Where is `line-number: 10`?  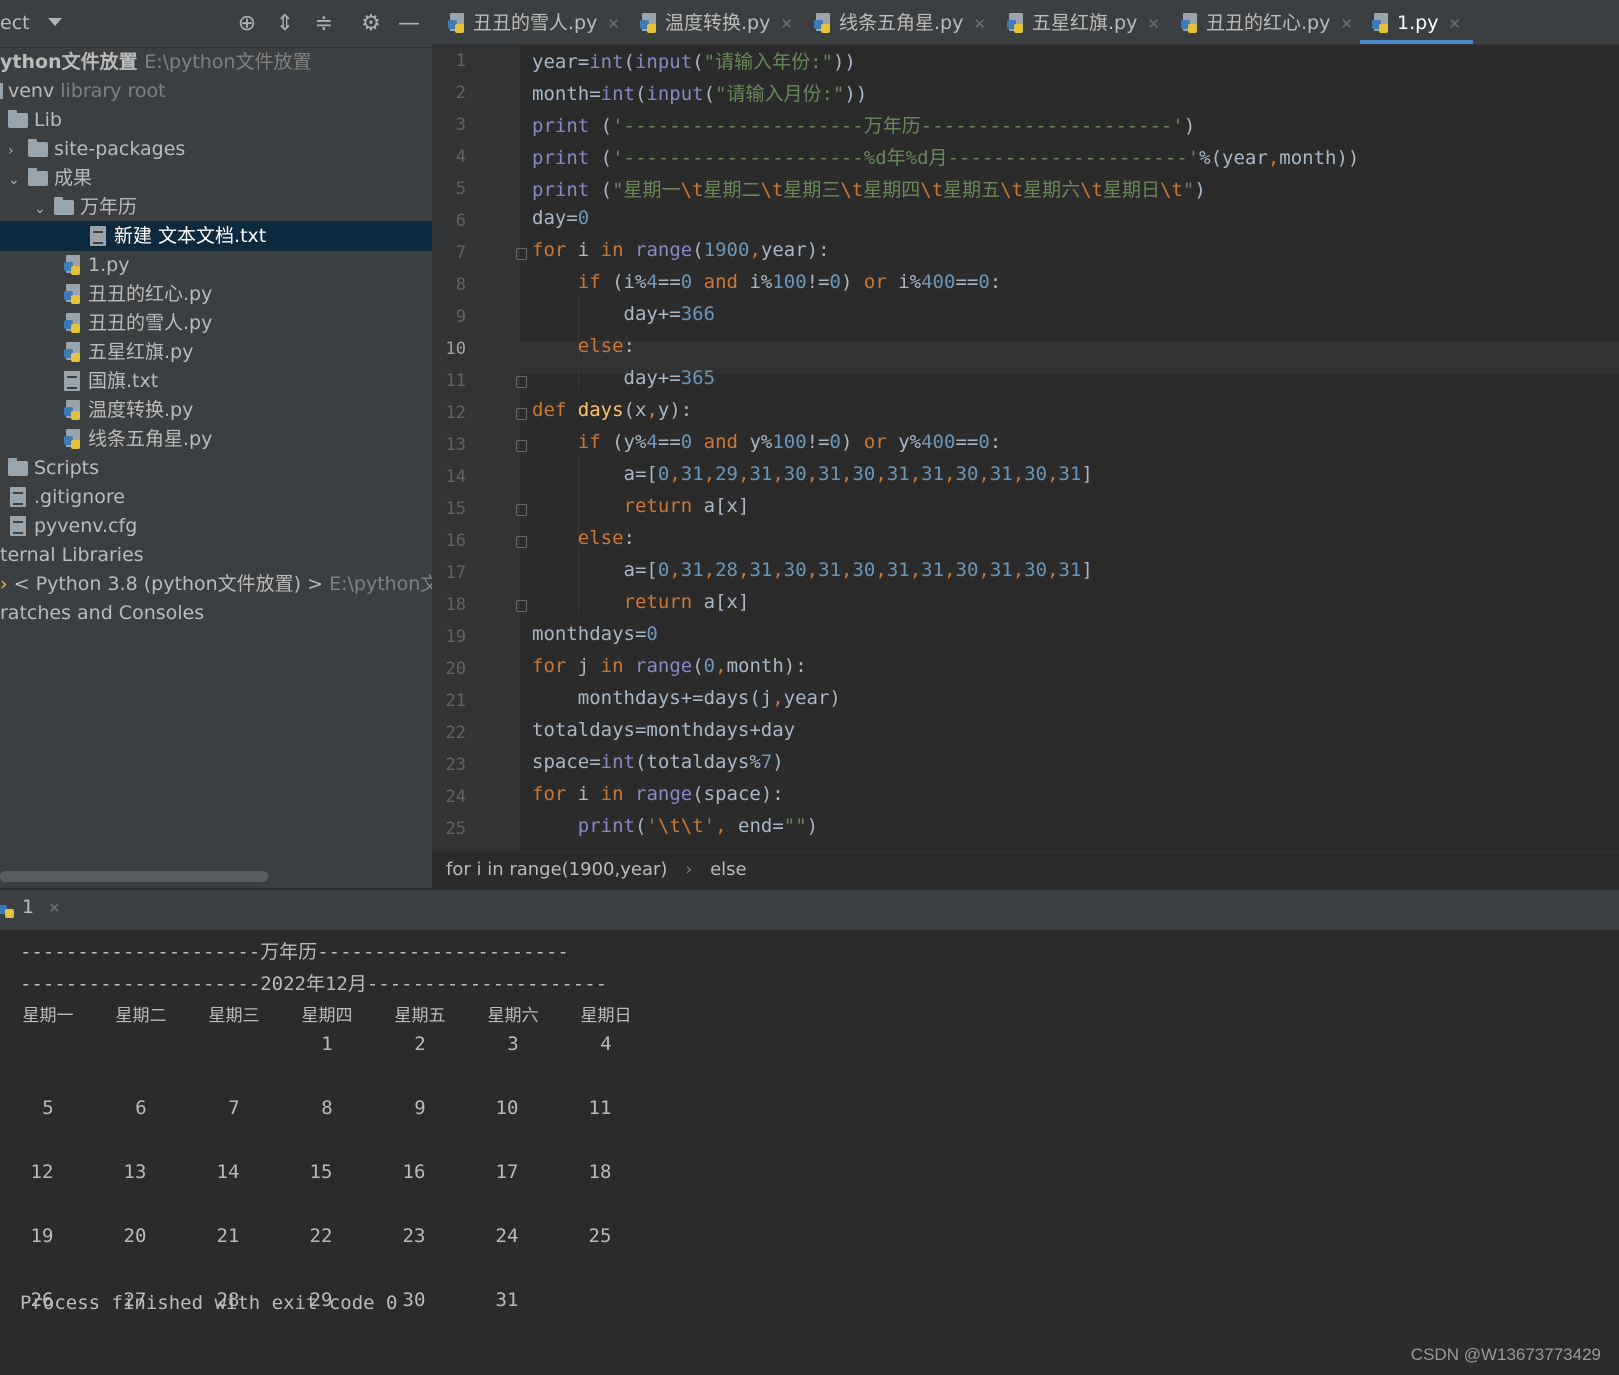
line-number: 10 is located at coordinates (455, 349).